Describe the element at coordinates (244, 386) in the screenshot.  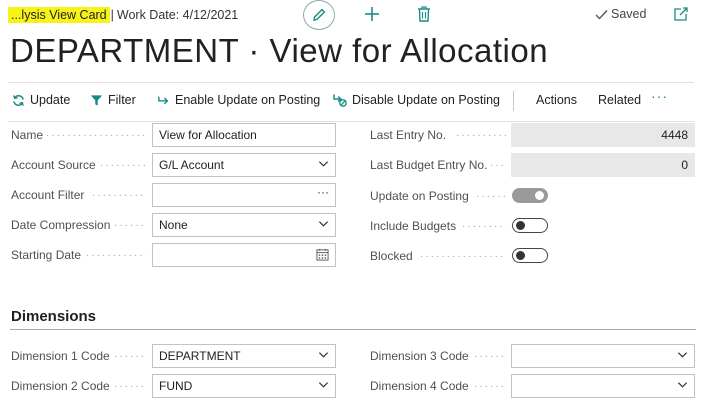
I see `dimension-2-code-select: FUND` at that location.